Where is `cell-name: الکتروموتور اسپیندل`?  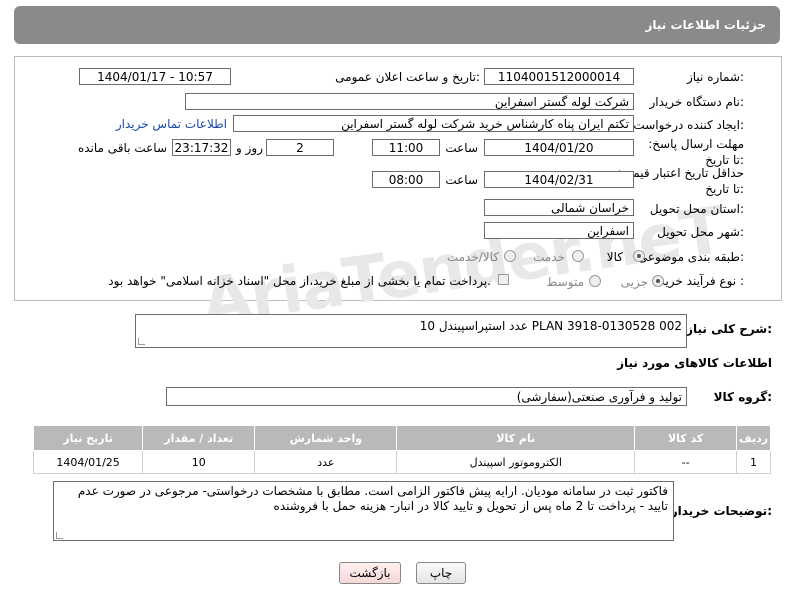 cell-name: الکتروموتور اسپیندل is located at coordinates (516, 462).